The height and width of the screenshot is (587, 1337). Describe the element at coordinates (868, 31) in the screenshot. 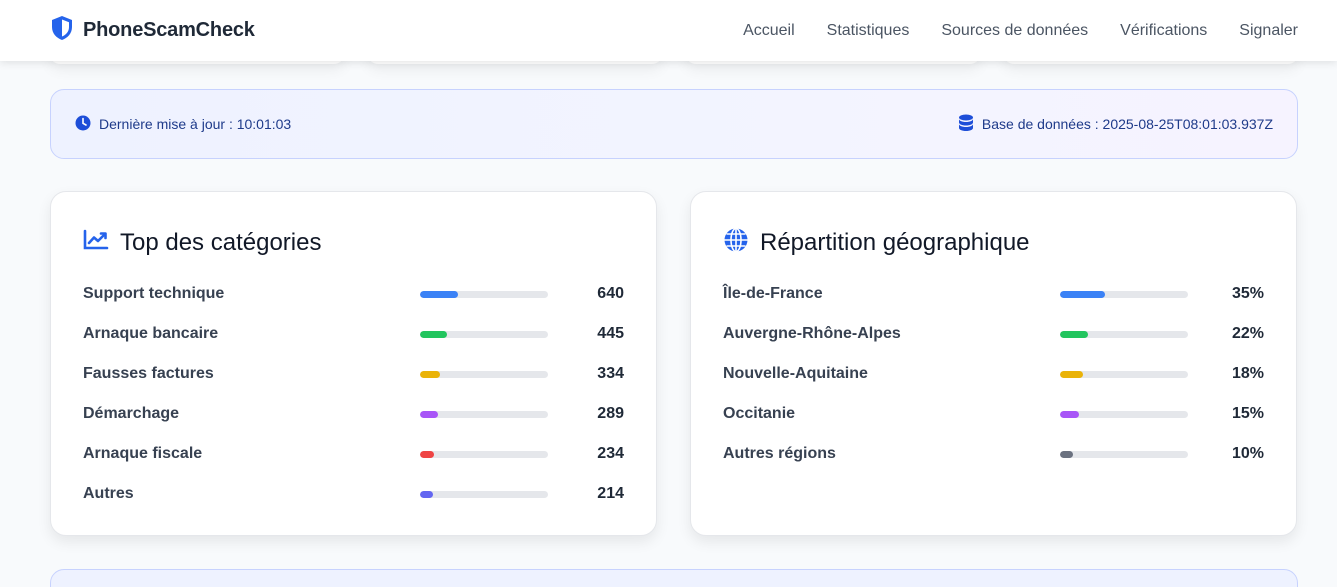

I see `nav-link-statistiques: Statistiques` at that location.